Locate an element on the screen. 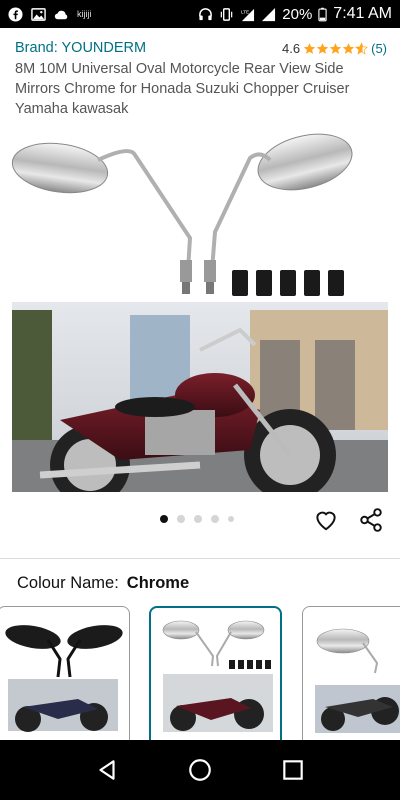 This screenshot has width=400, height=800. cloud-icon is located at coordinates (61, 14).